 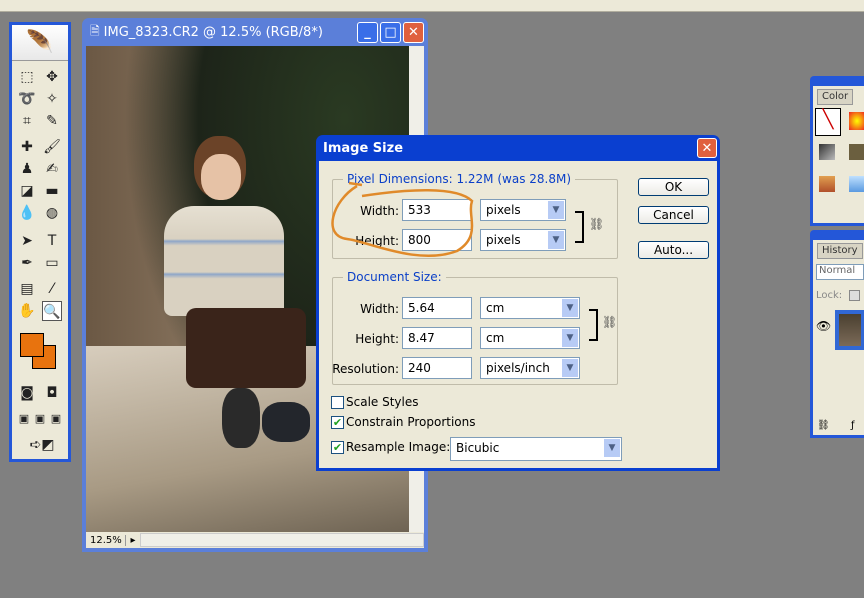 I want to click on dialog-close-button: ✕, so click(x=707, y=148).